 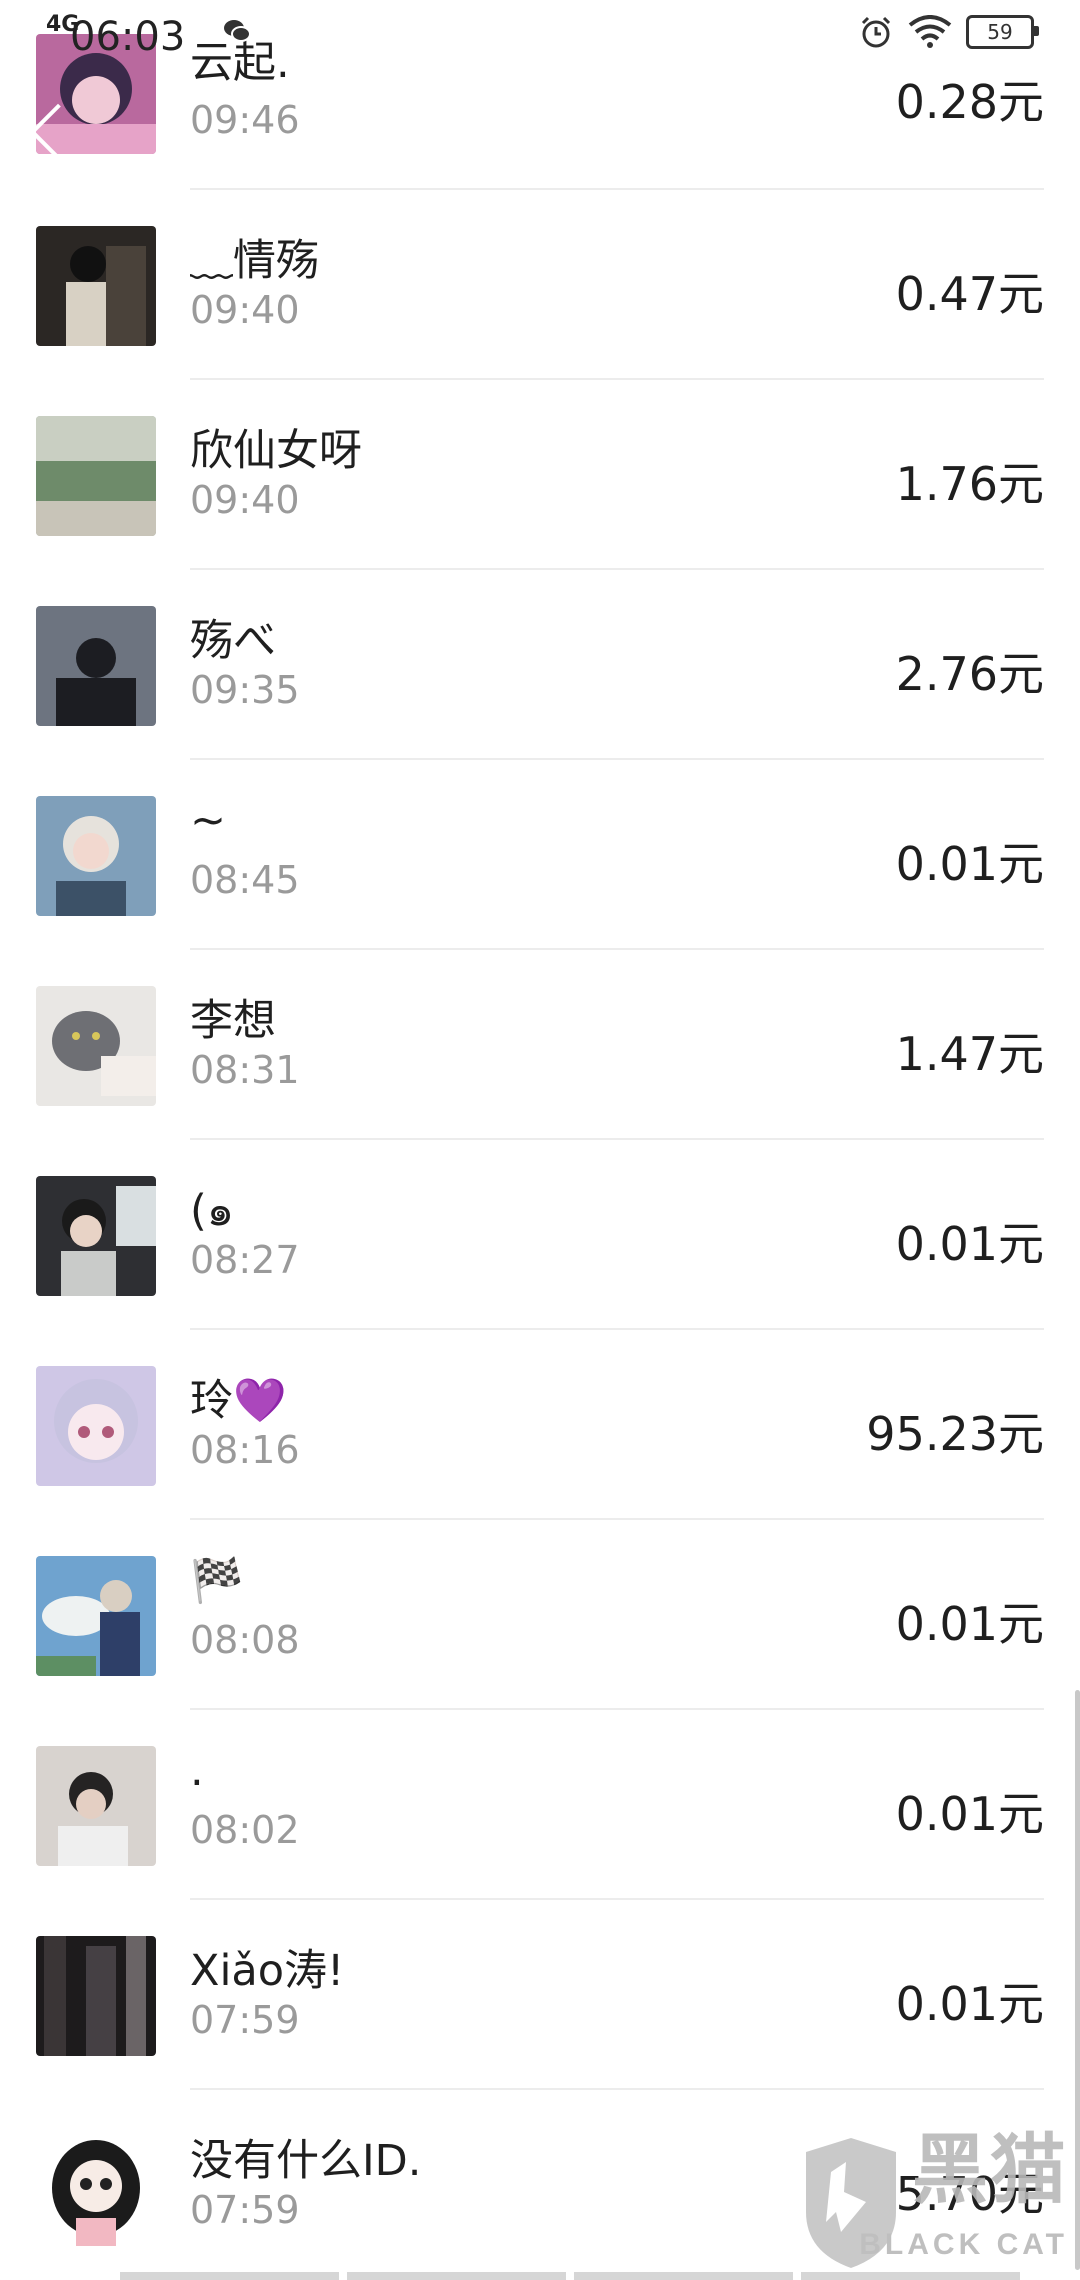 I want to click on list-item: ~ 08:45 0.01元, so click(x=540, y=855).